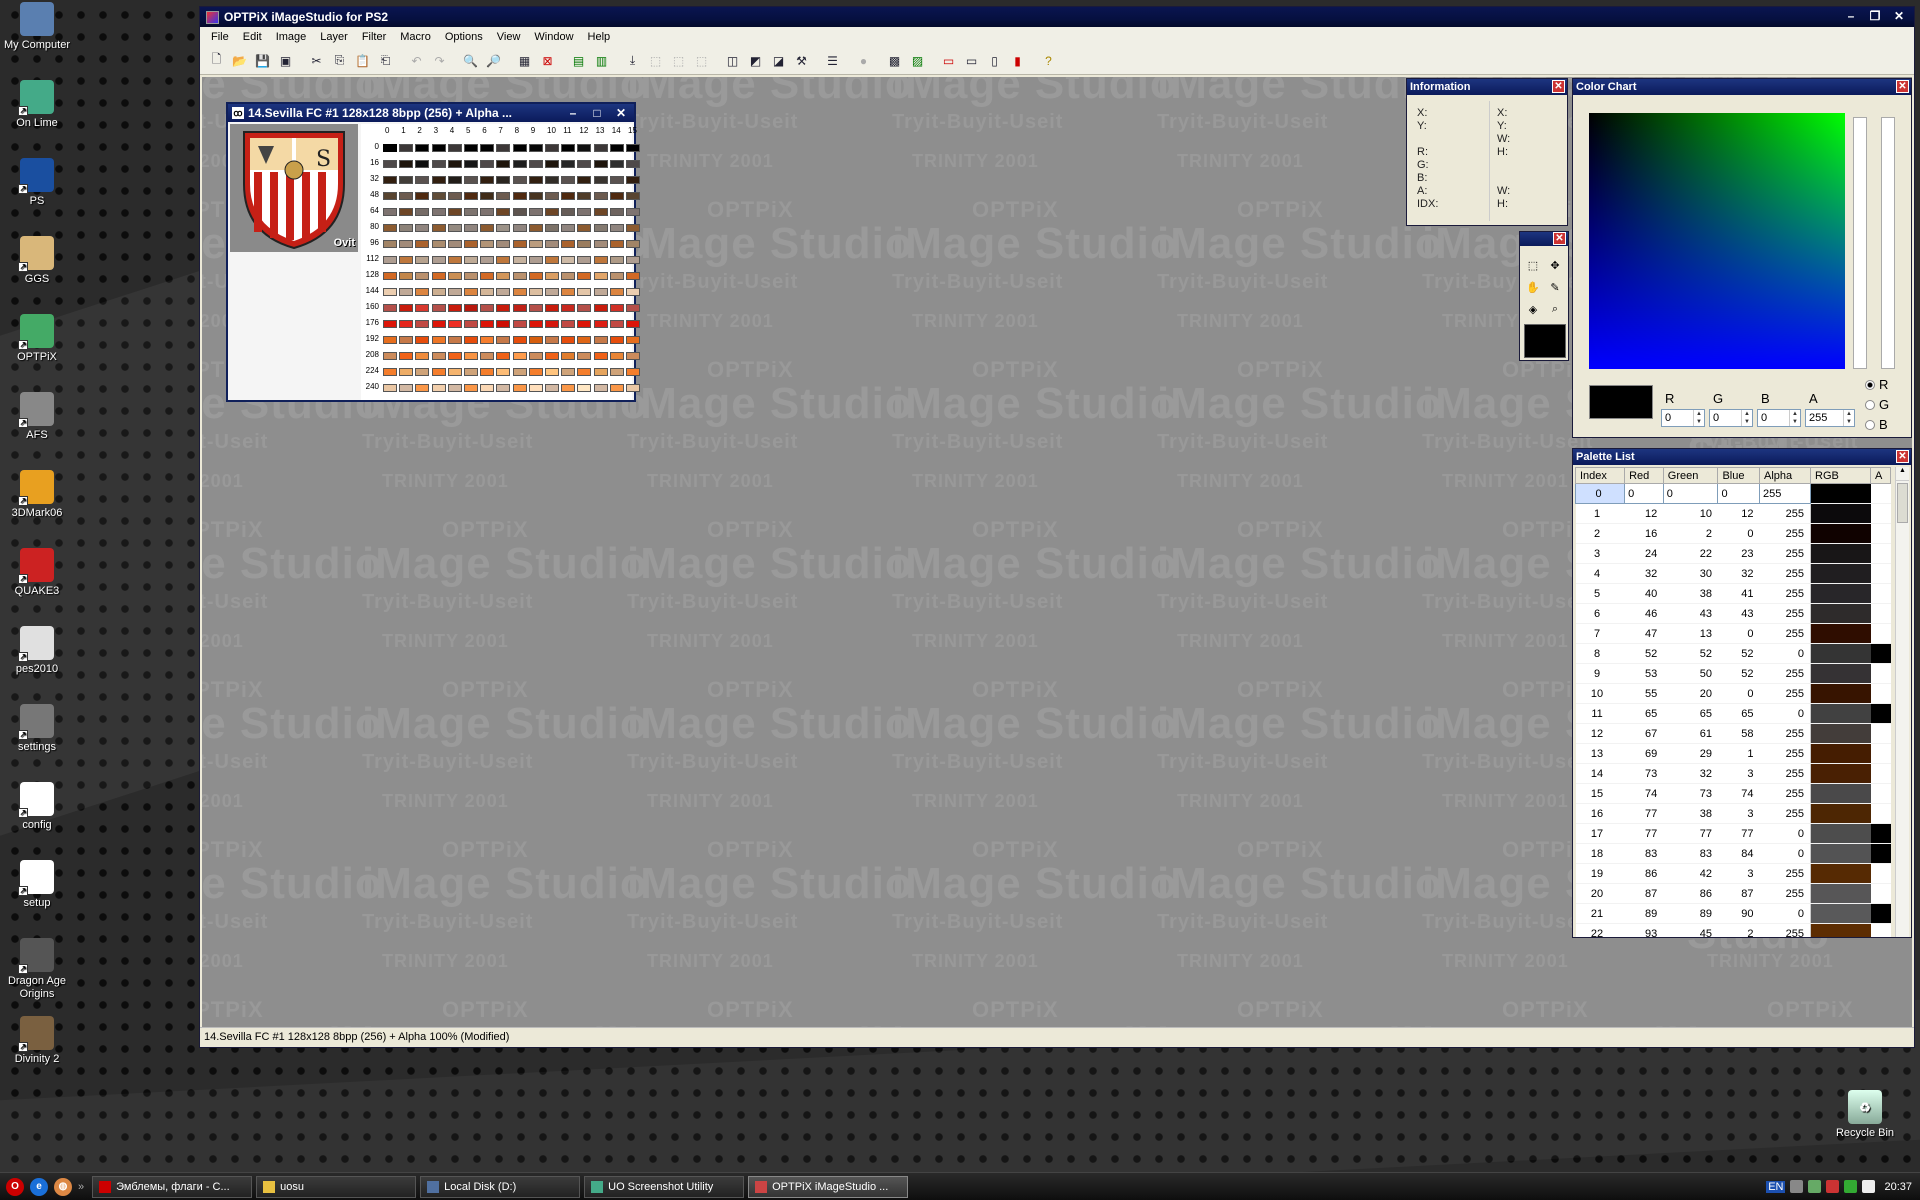 Image resolution: width=1920 pixels, height=1200 pixels. What do you see at coordinates (216, 60) in the screenshot?
I see `new-file-icon: 🗋` at bounding box center [216, 60].